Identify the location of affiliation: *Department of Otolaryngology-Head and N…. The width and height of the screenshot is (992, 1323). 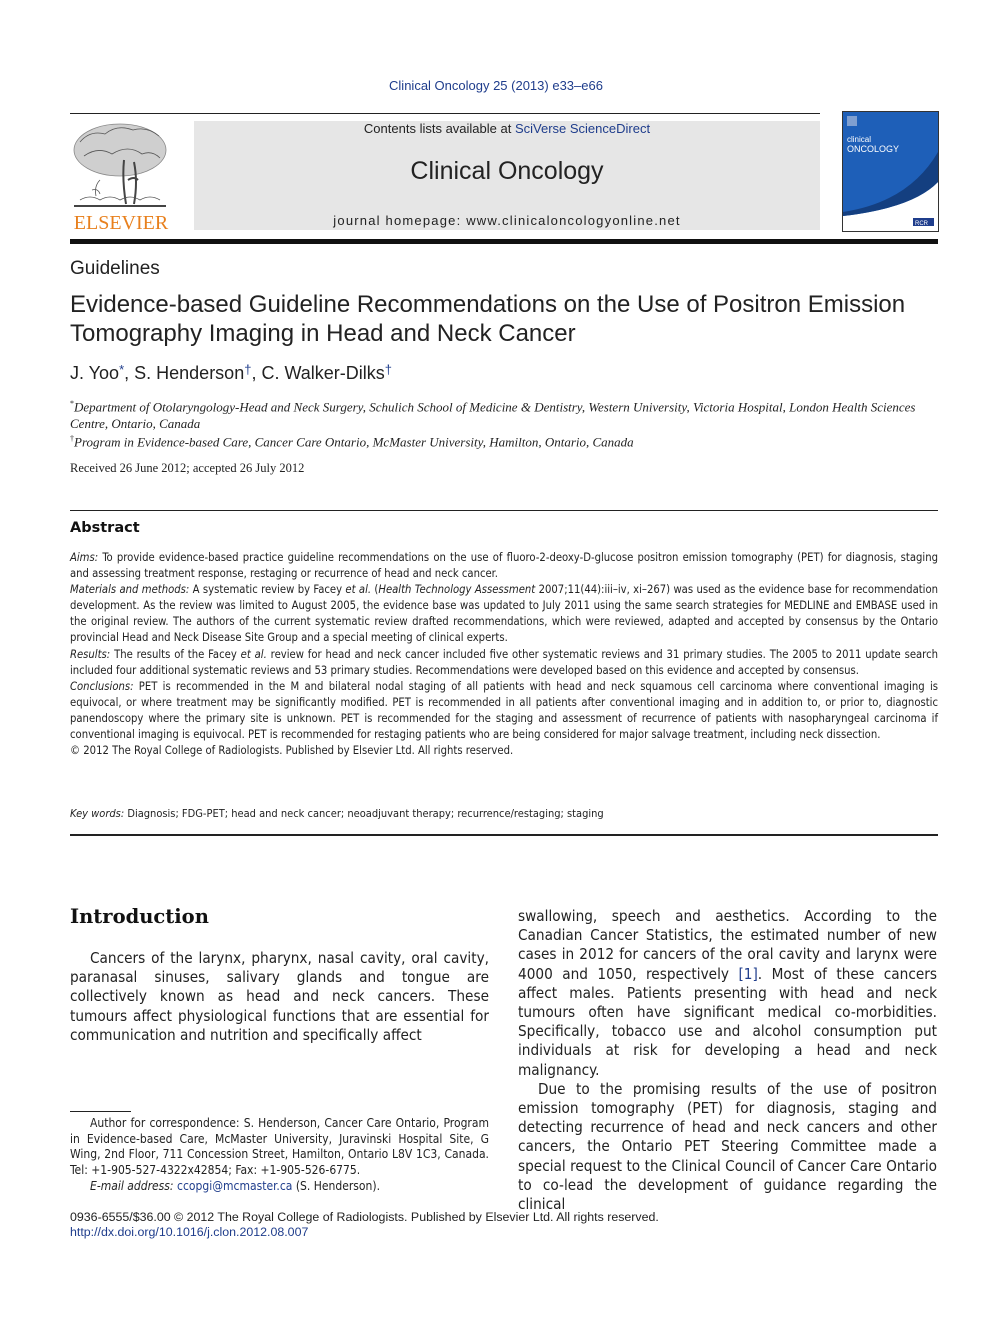
(500, 413).